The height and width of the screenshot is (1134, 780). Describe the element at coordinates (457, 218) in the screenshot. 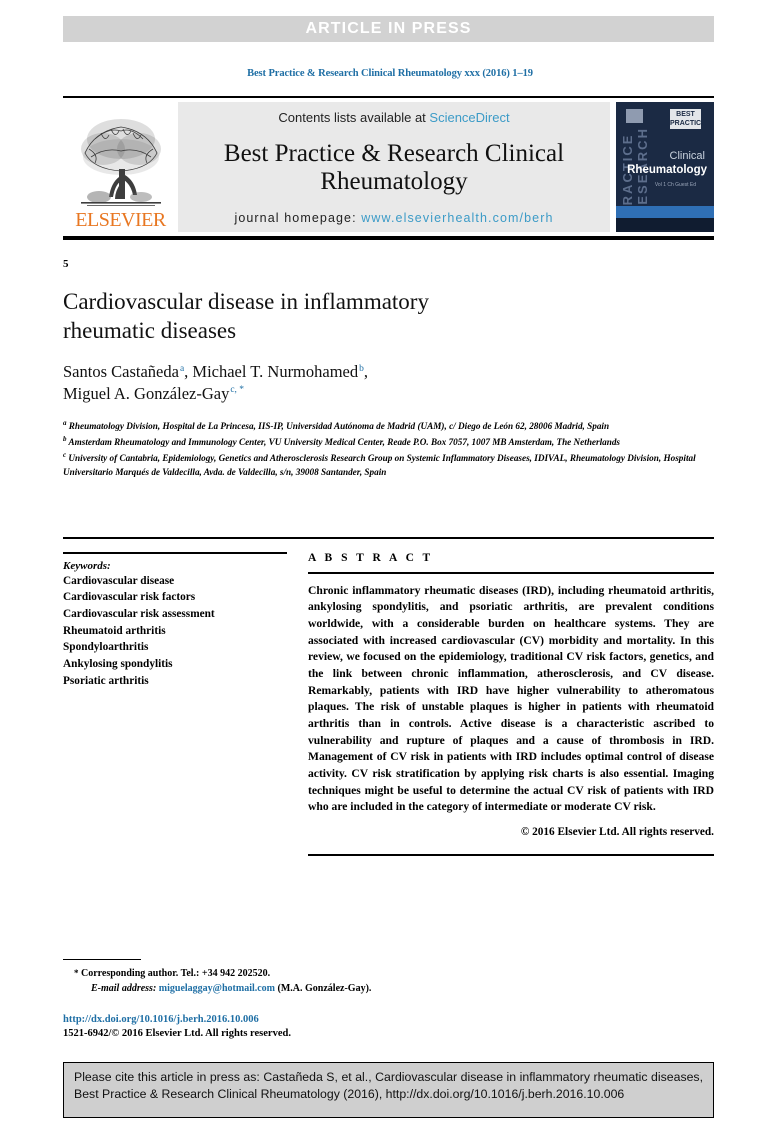

I see `journal-homepage-link: www.elsevierhealth.com/berh` at that location.